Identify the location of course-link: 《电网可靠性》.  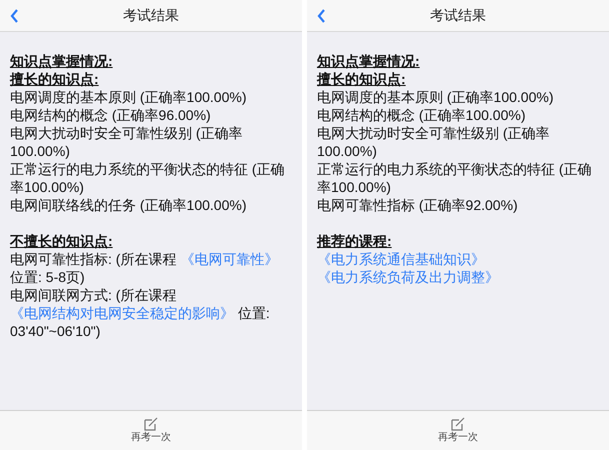
(229, 259).